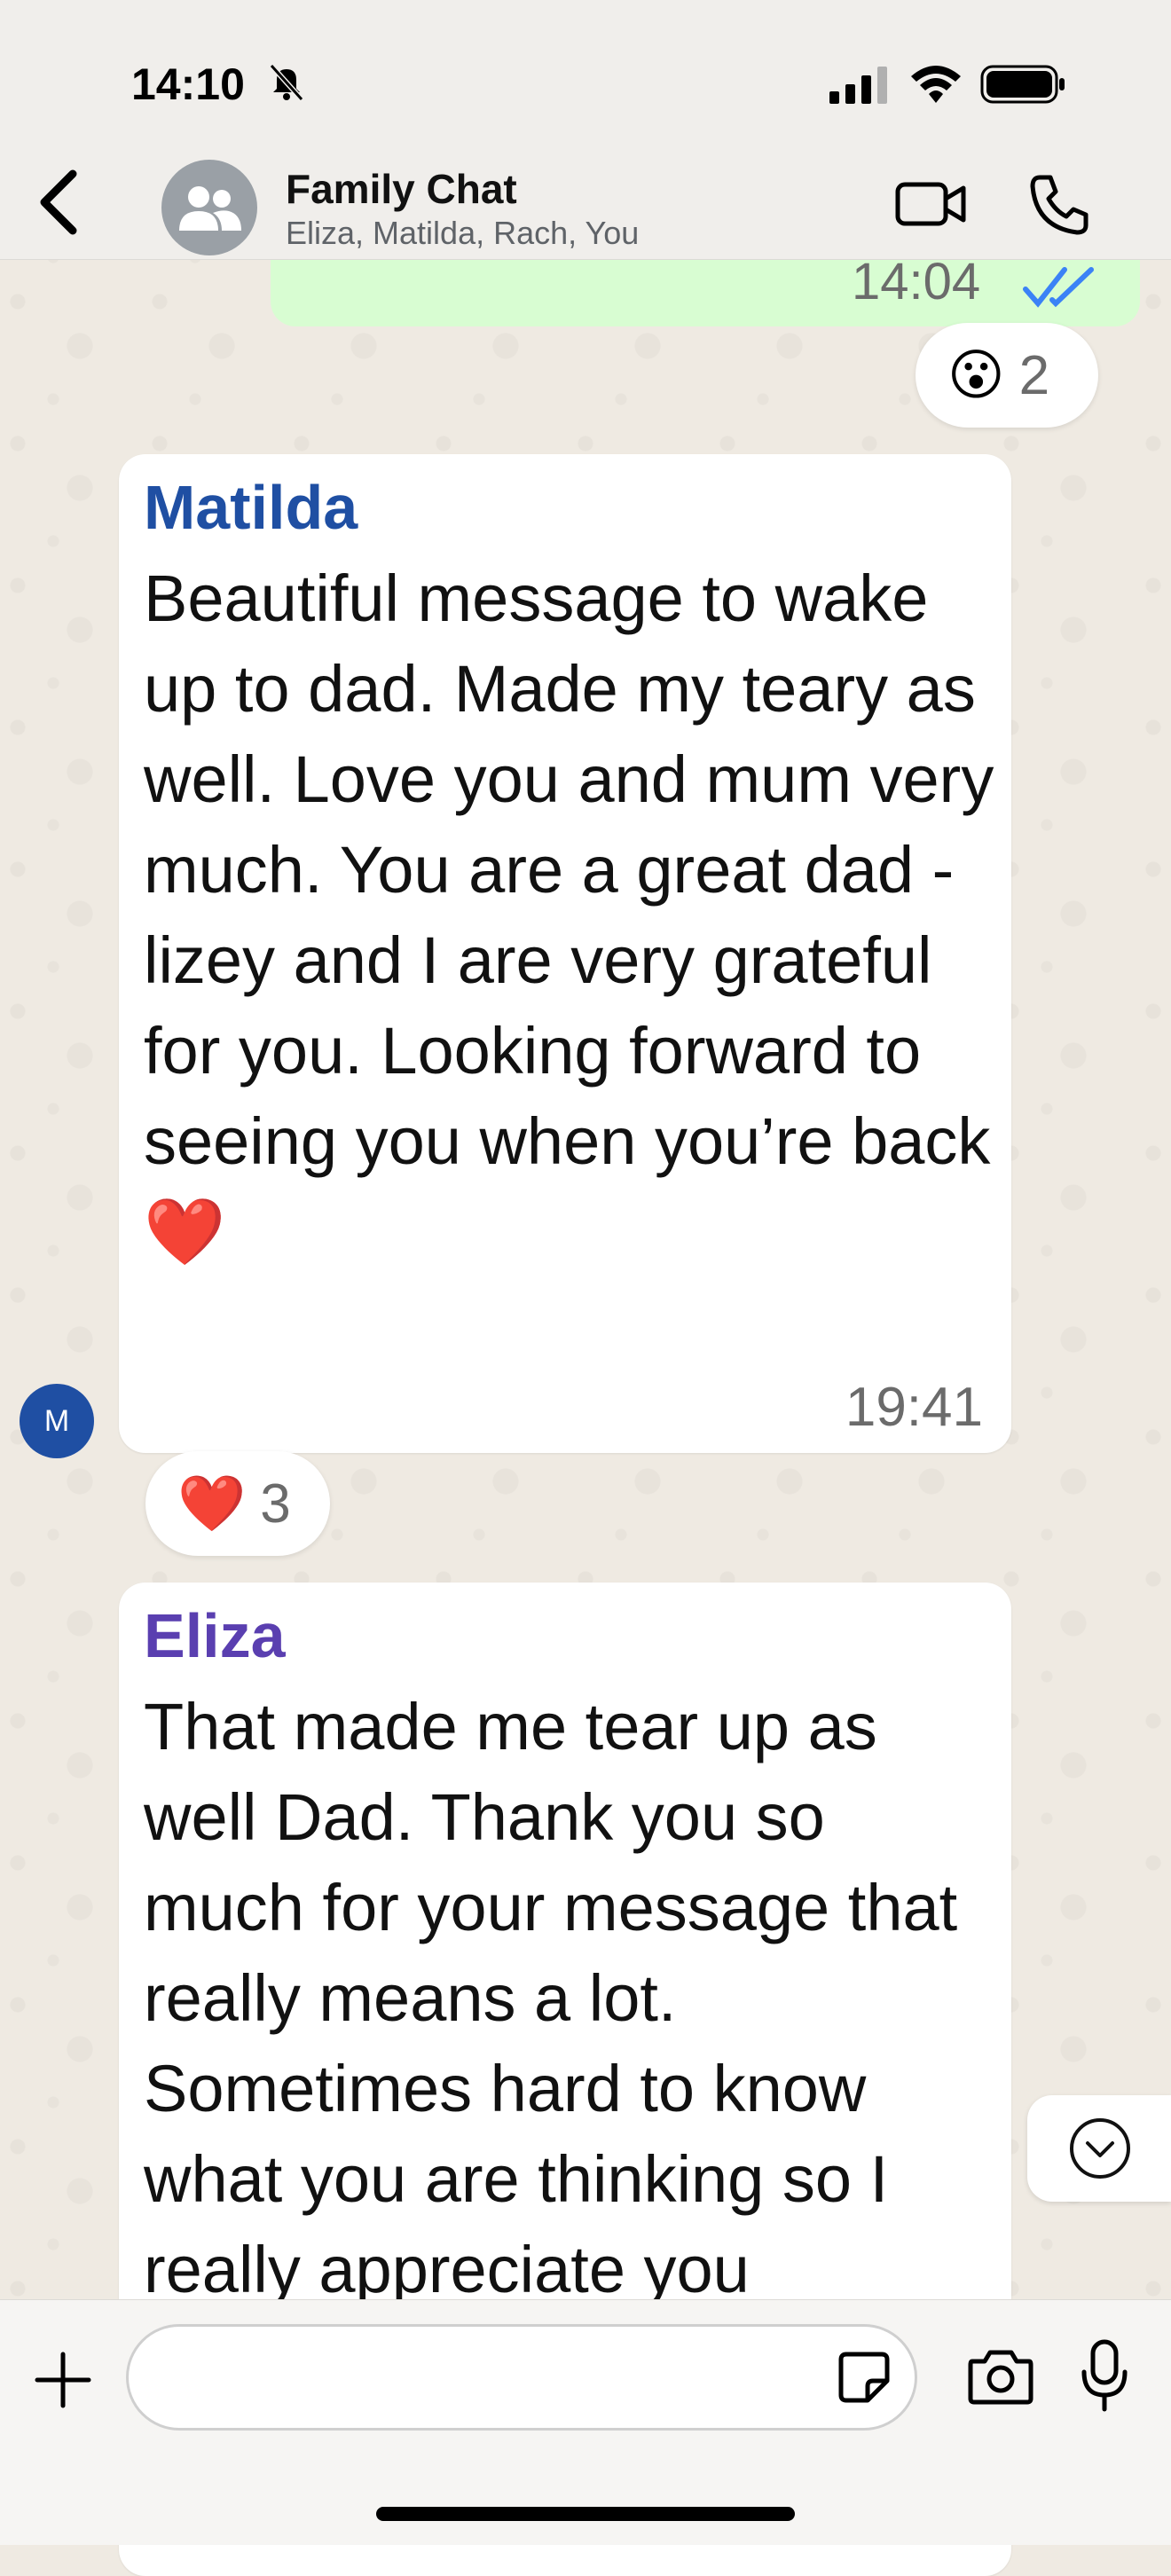  What do you see at coordinates (463, 233) in the screenshot?
I see `chat-participants: Eliza, Matilda, Rach, You` at bounding box center [463, 233].